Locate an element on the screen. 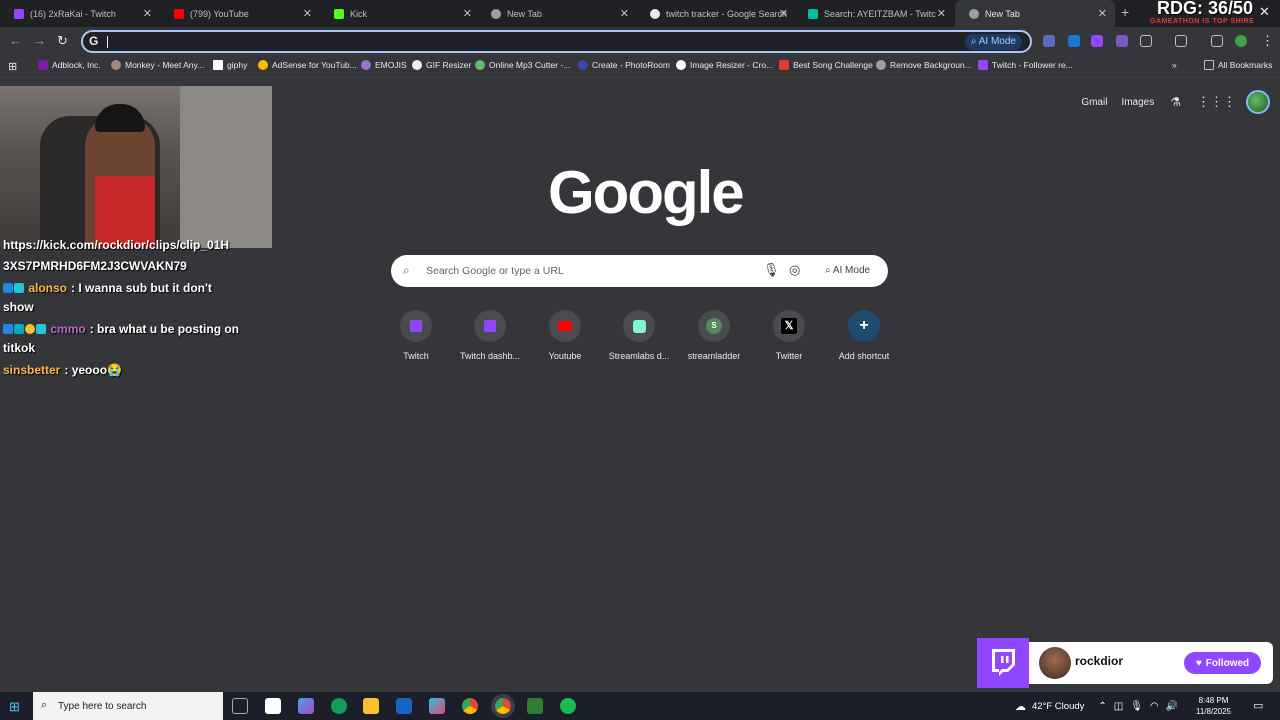 The height and width of the screenshot is (720, 1280). add-shortcut-button: + Add shortcut is located at coordinates (864, 335).